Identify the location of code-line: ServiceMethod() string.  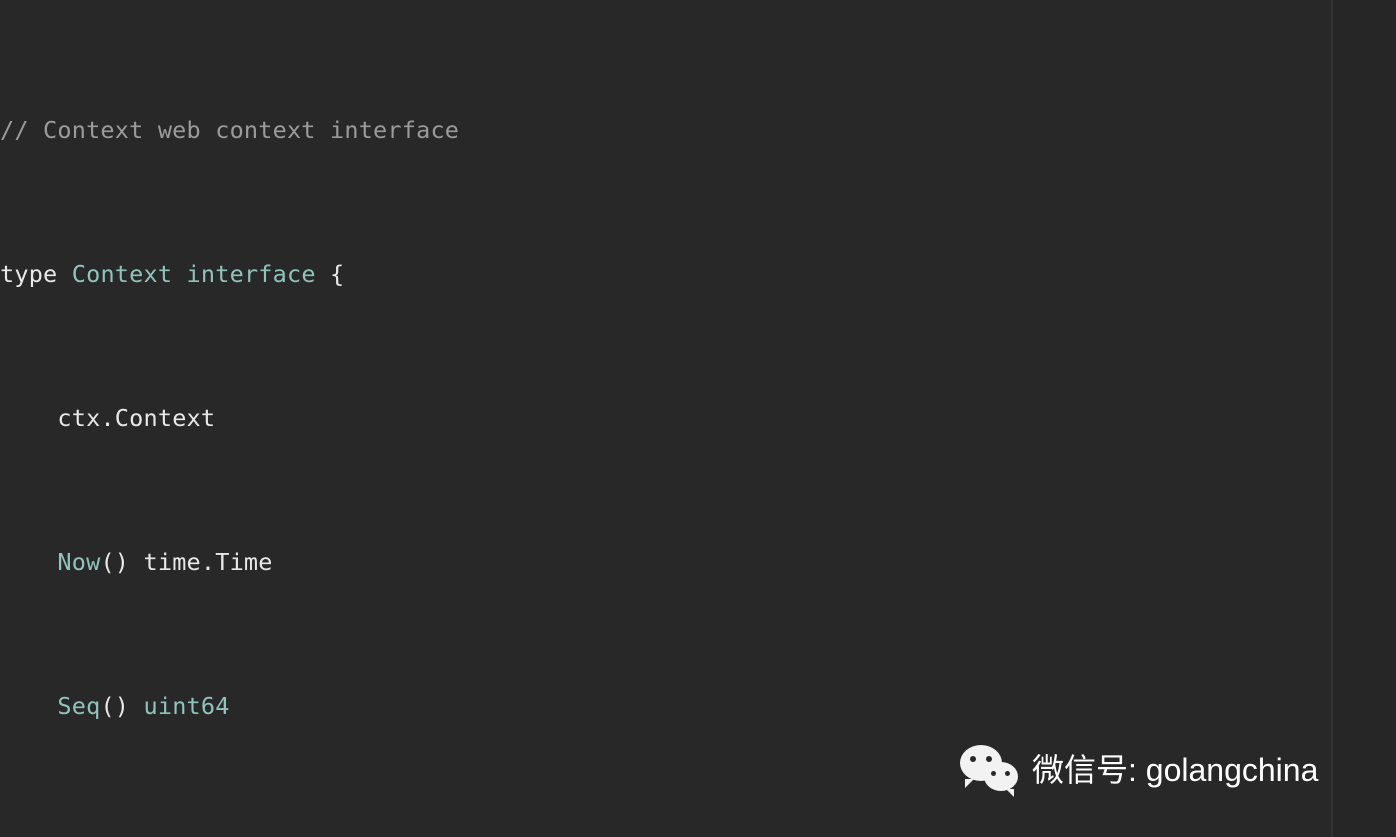
(670, 834).